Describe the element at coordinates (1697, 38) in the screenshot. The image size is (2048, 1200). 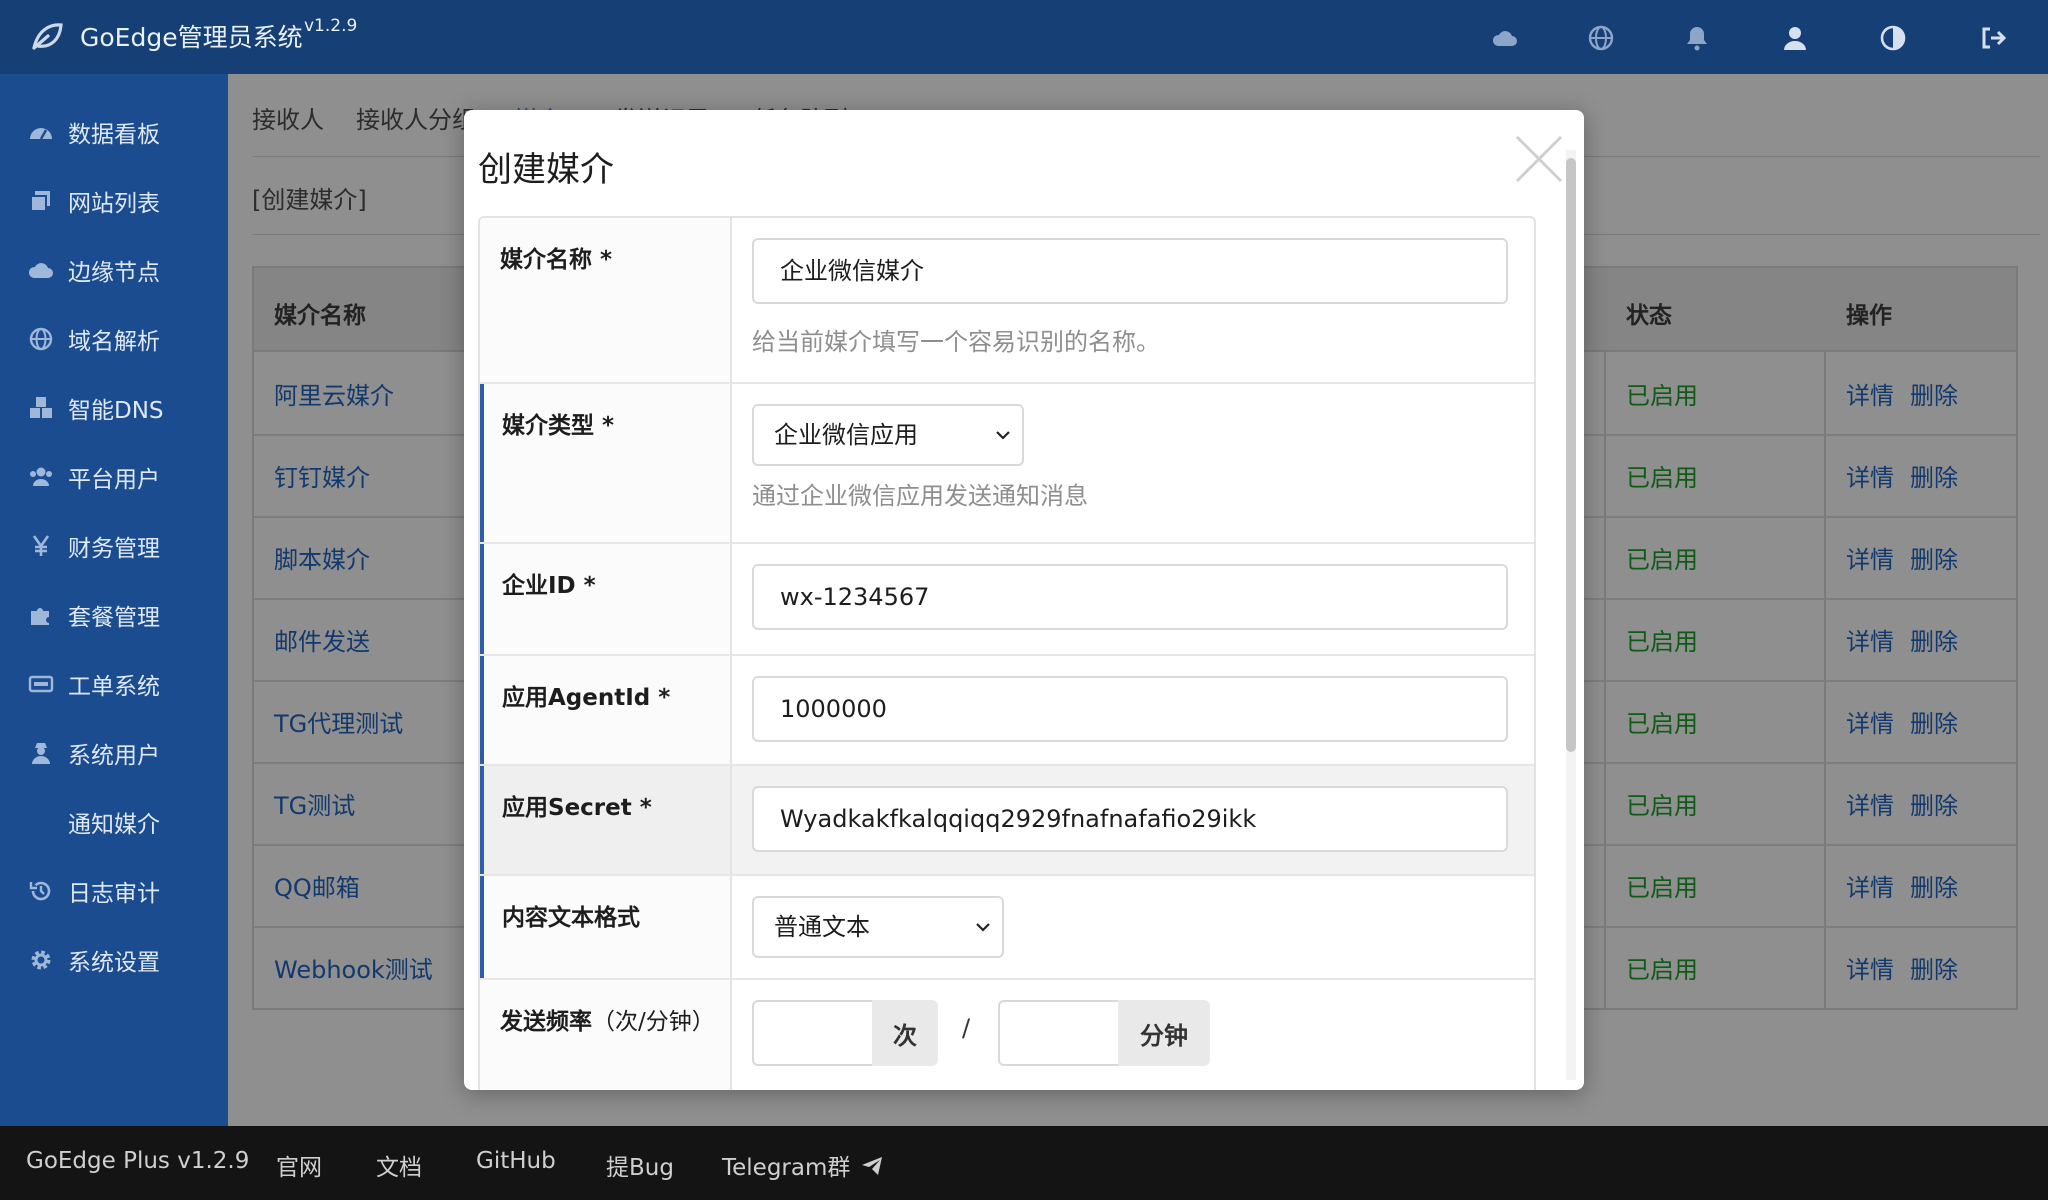
I see `bell-icon` at that location.